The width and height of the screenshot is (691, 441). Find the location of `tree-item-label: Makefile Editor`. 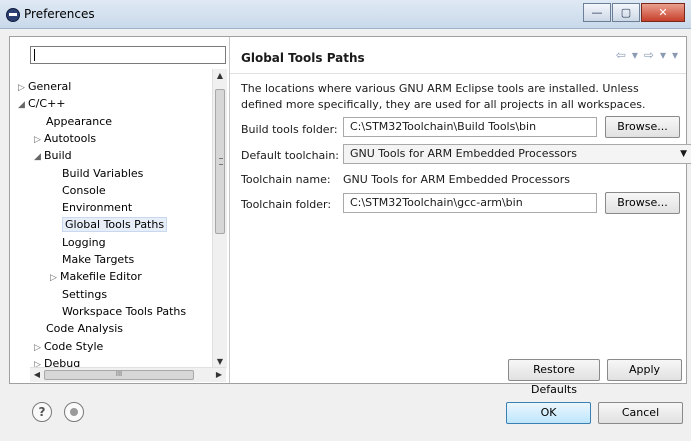

tree-item-label: Makefile Editor is located at coordinates (101, 277).